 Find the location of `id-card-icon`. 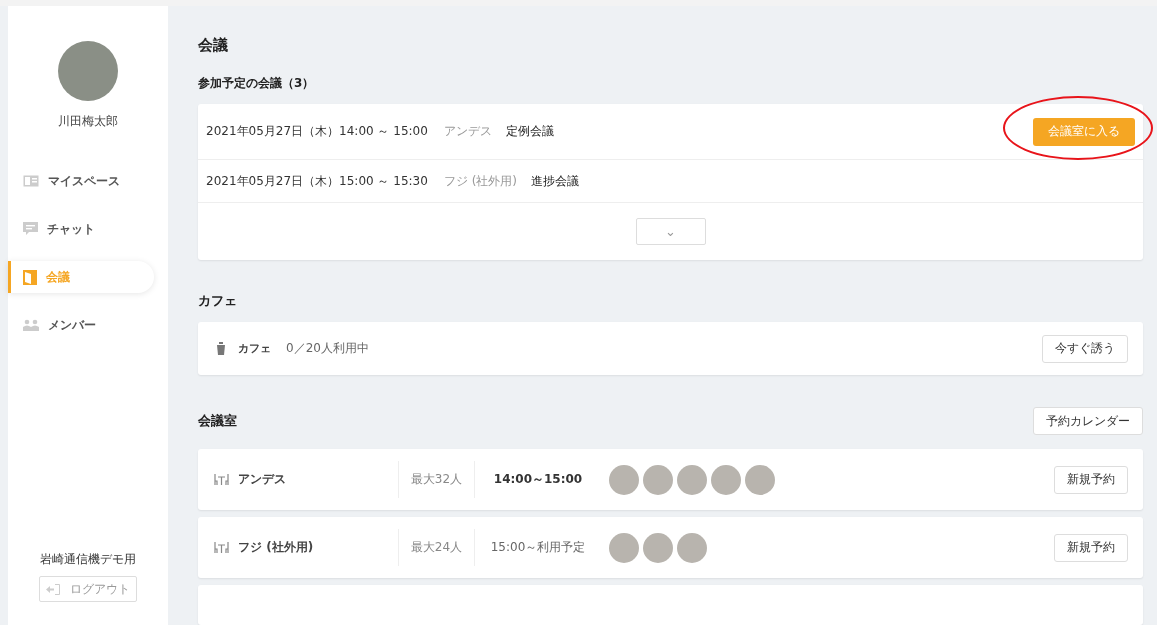

id-card-icon is located at coordinates (31, 181).